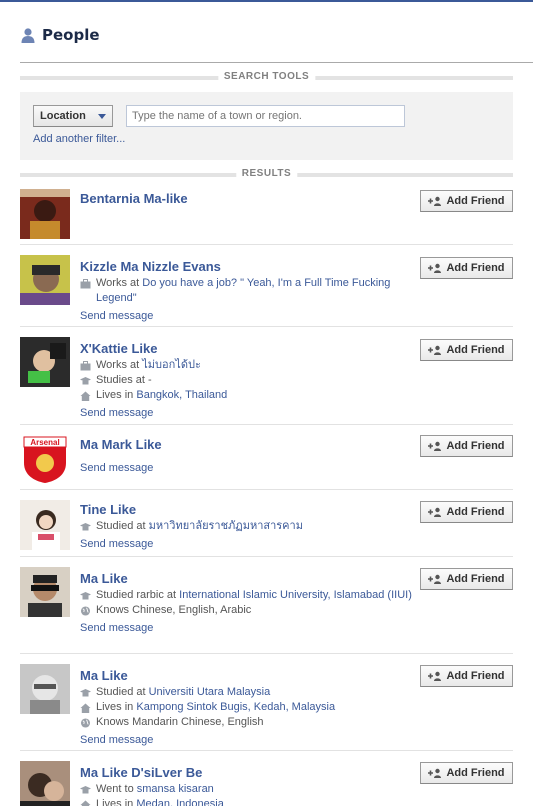 This screenshot has width=533, height=806. I want to click on location-search-input, so click(265, 116).